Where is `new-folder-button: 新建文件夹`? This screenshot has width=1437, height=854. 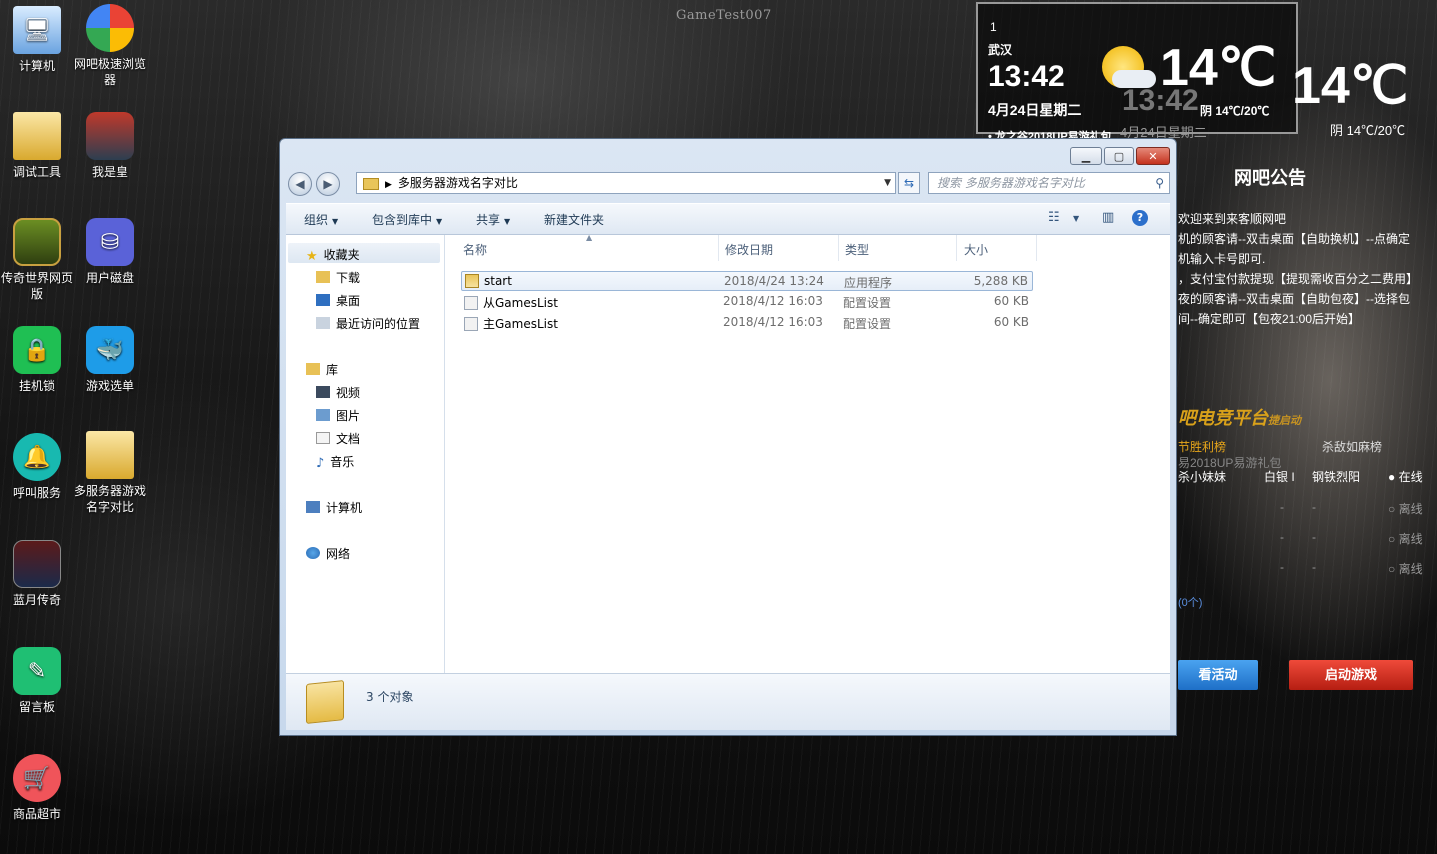
new-folder-button: 新建文件夹 is located at coordinates (574, 219).